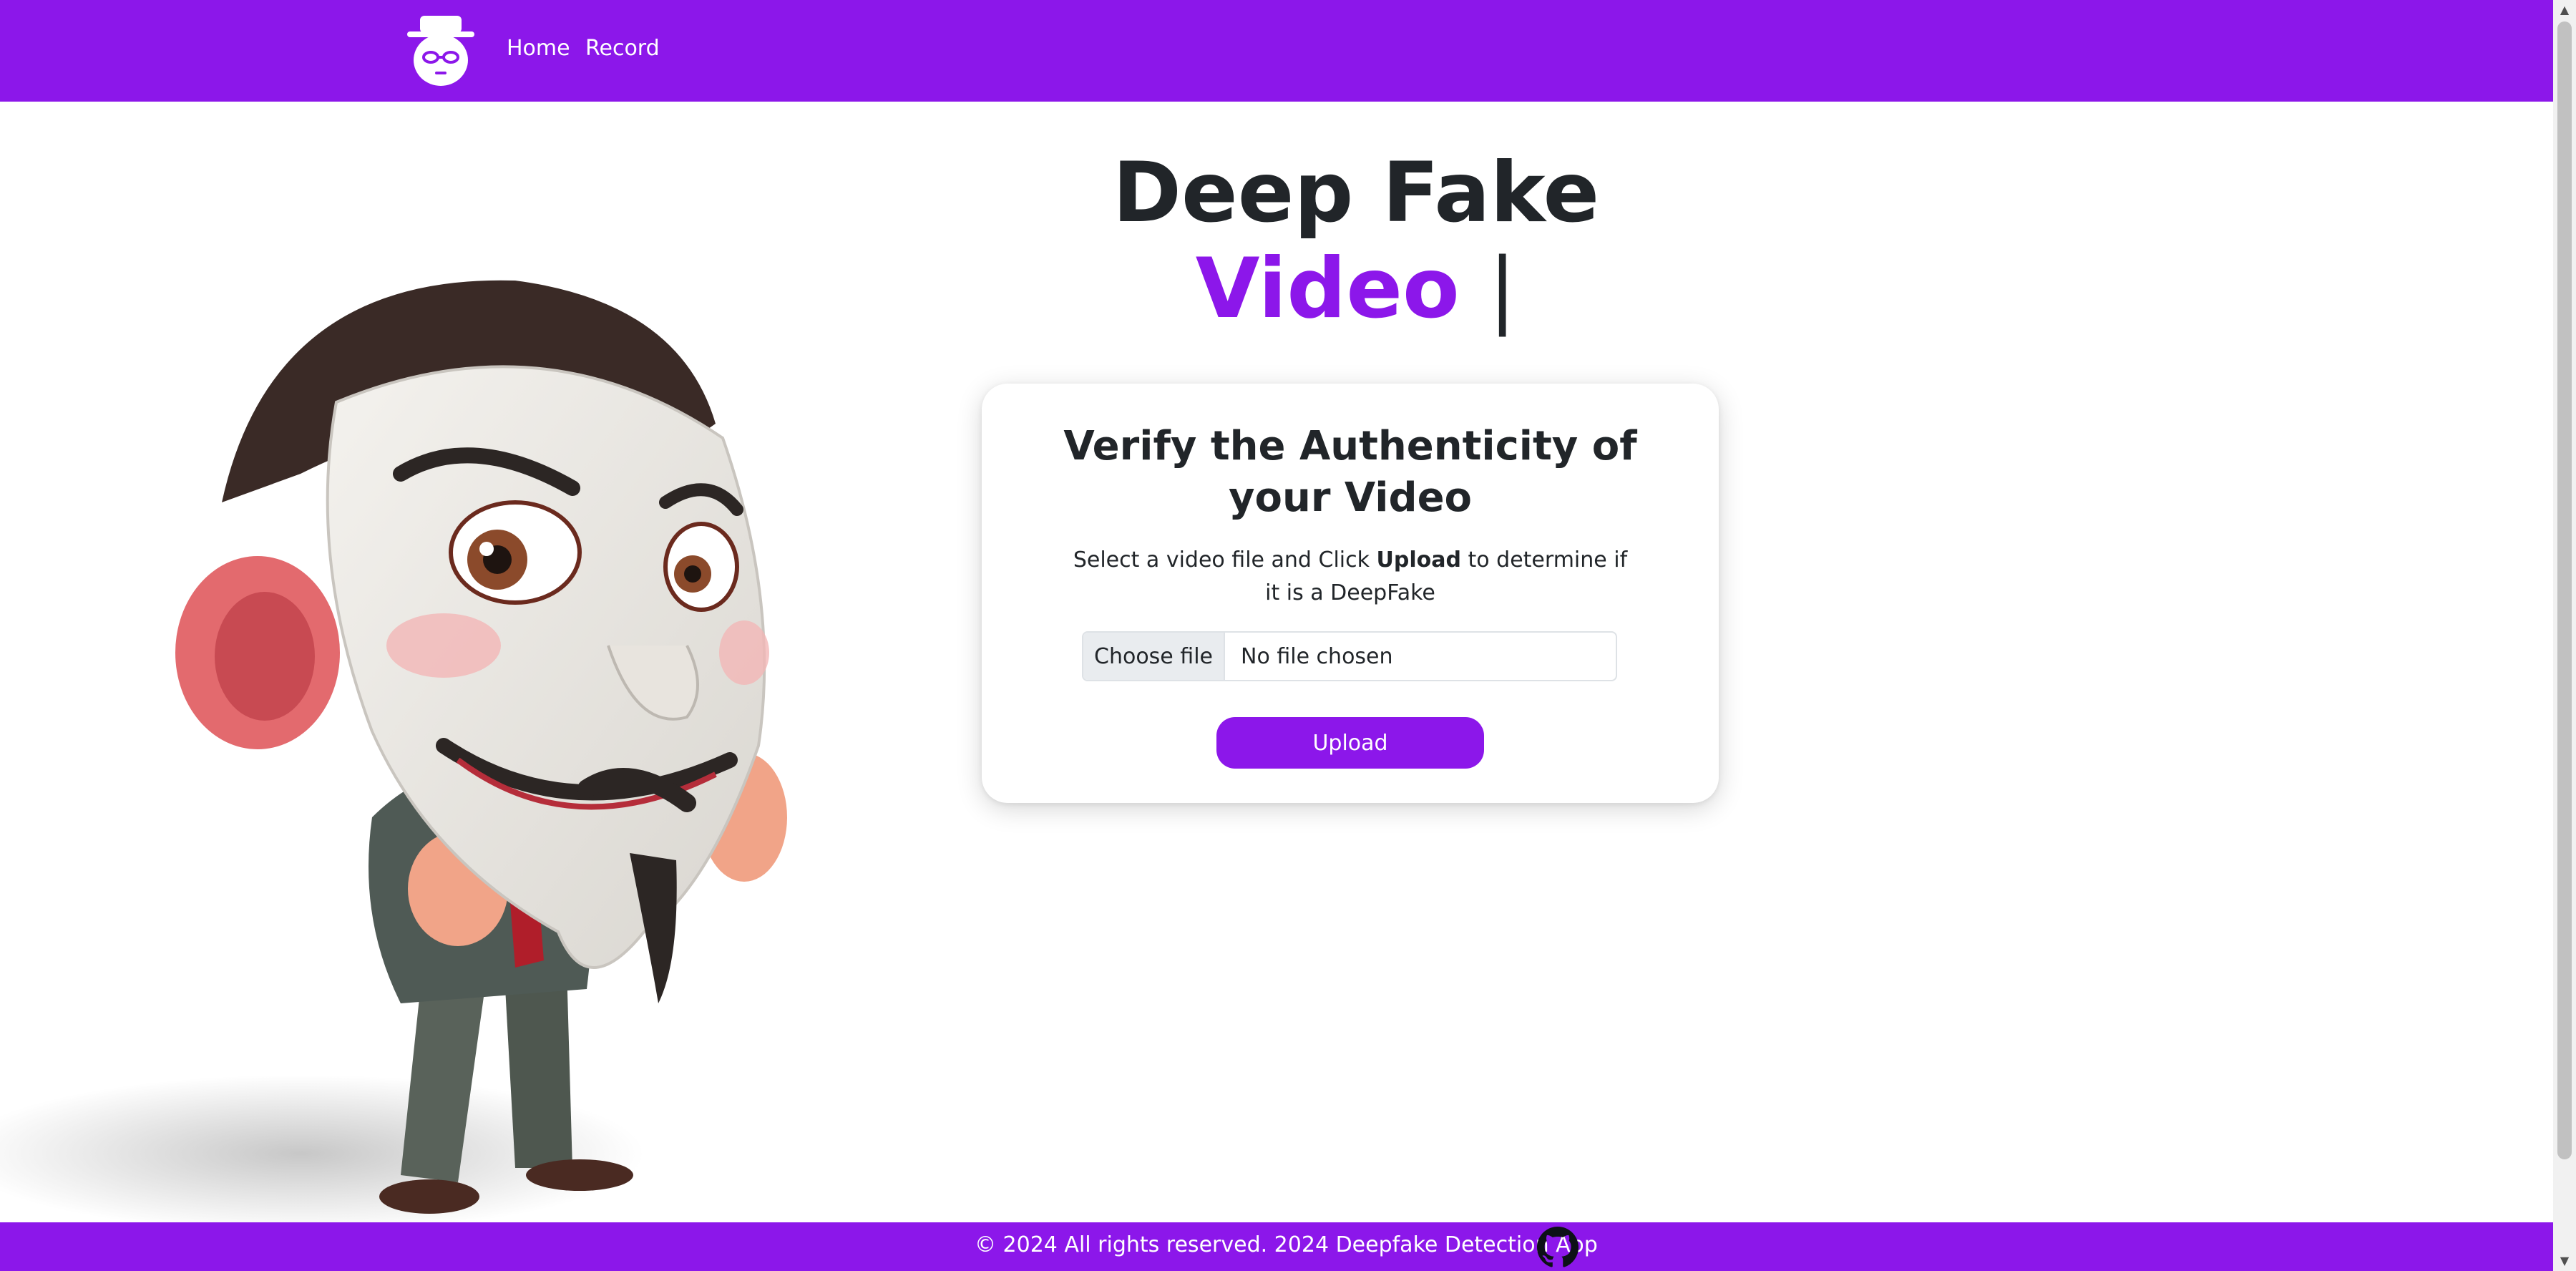 The width and height of the screenshot is (2576, 1271). I want to click on video-file-input: Choose file No file chosen, so click(1349, 656).